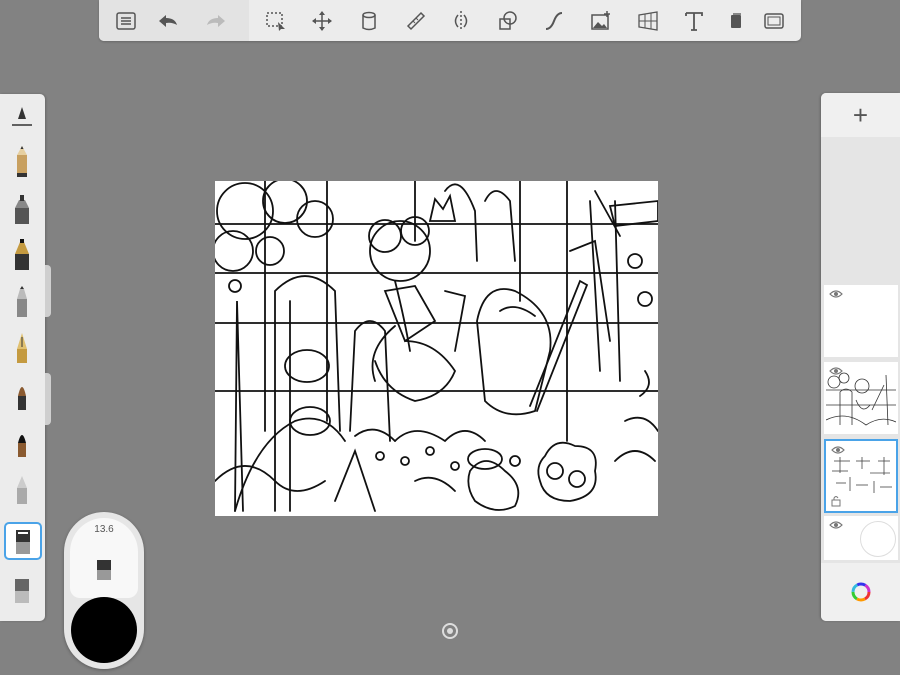 The height and width of the screenshot is (675, 900). Describe the element at coordinates (322, 21) in the screenshot. I see `transform-icon` at that location.